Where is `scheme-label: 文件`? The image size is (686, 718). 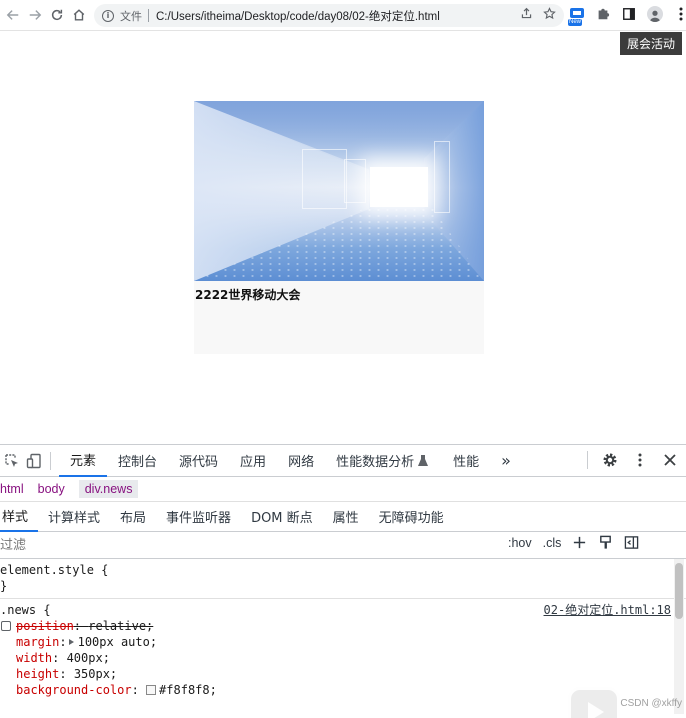
scheme-label: 文件 is located at coordinates (131, 16).